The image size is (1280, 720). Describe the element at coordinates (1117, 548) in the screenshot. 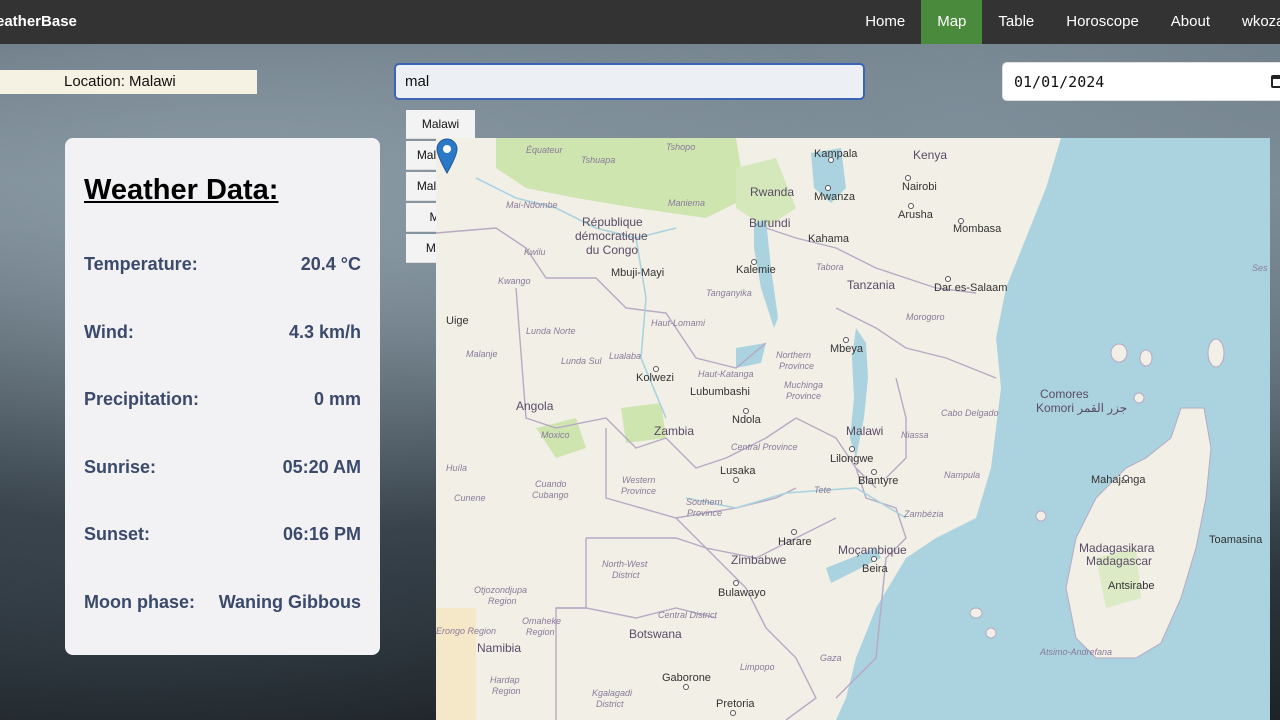

I see `map-country-madagascar: Madagasikara` at that location.